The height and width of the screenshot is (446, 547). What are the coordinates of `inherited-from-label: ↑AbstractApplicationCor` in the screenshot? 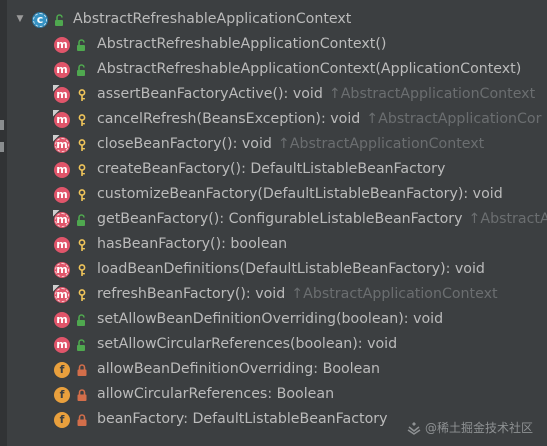 It's located at (454, 119).